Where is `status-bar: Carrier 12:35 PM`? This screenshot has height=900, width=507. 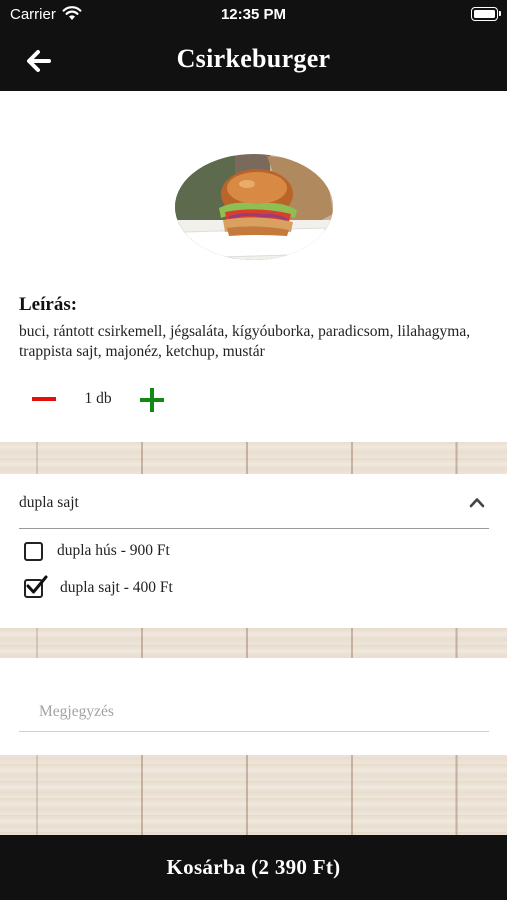
status-bar: Carrier 12:35 PM is located at coordinates (253, 15).